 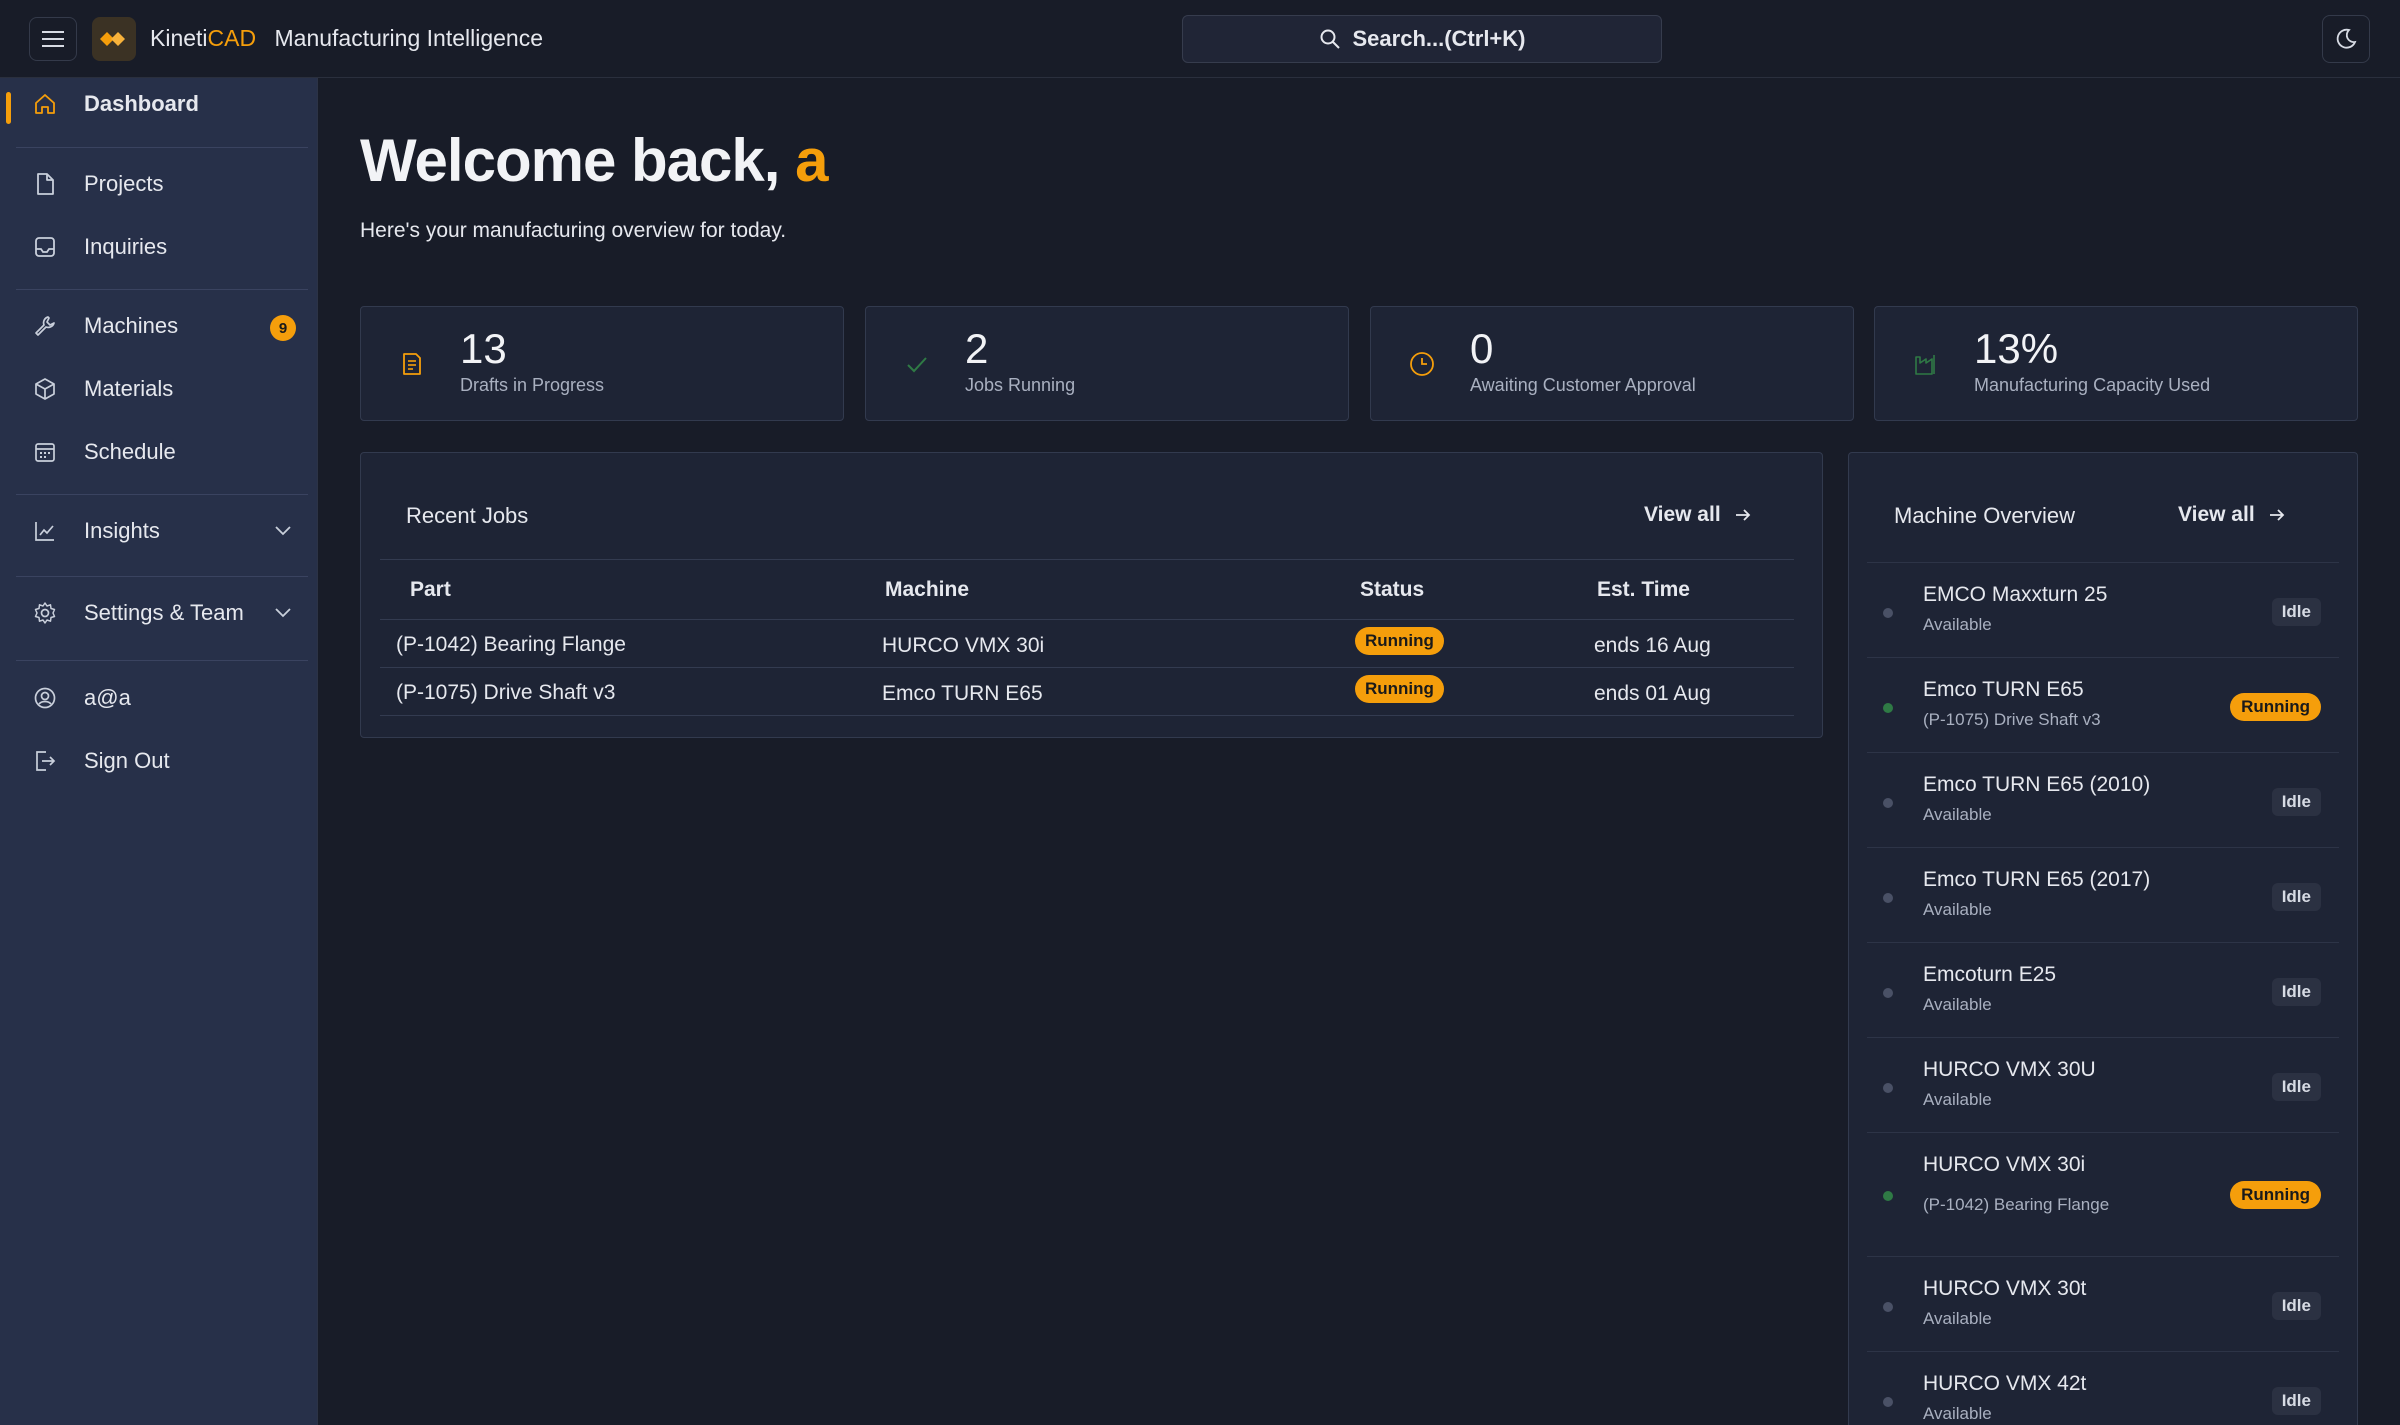 What do you see at coordinates (1330, 39) in the screenshot?
I see `search-icon` at bounding box center [1330, 39].